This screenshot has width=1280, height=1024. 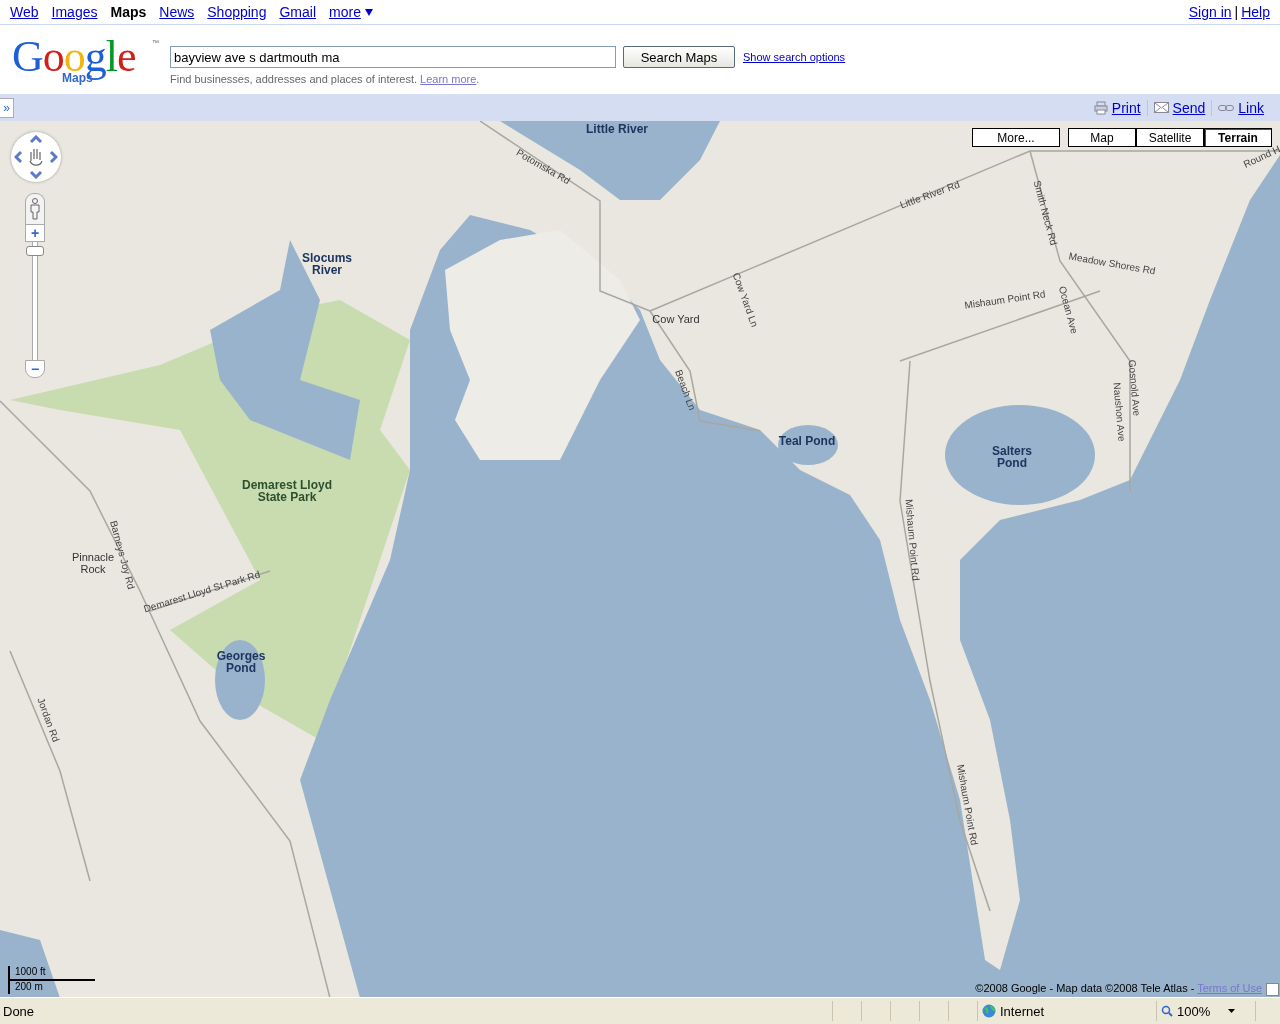 I want to click on place-label: Cow Yard, so click(x=676, y=319).